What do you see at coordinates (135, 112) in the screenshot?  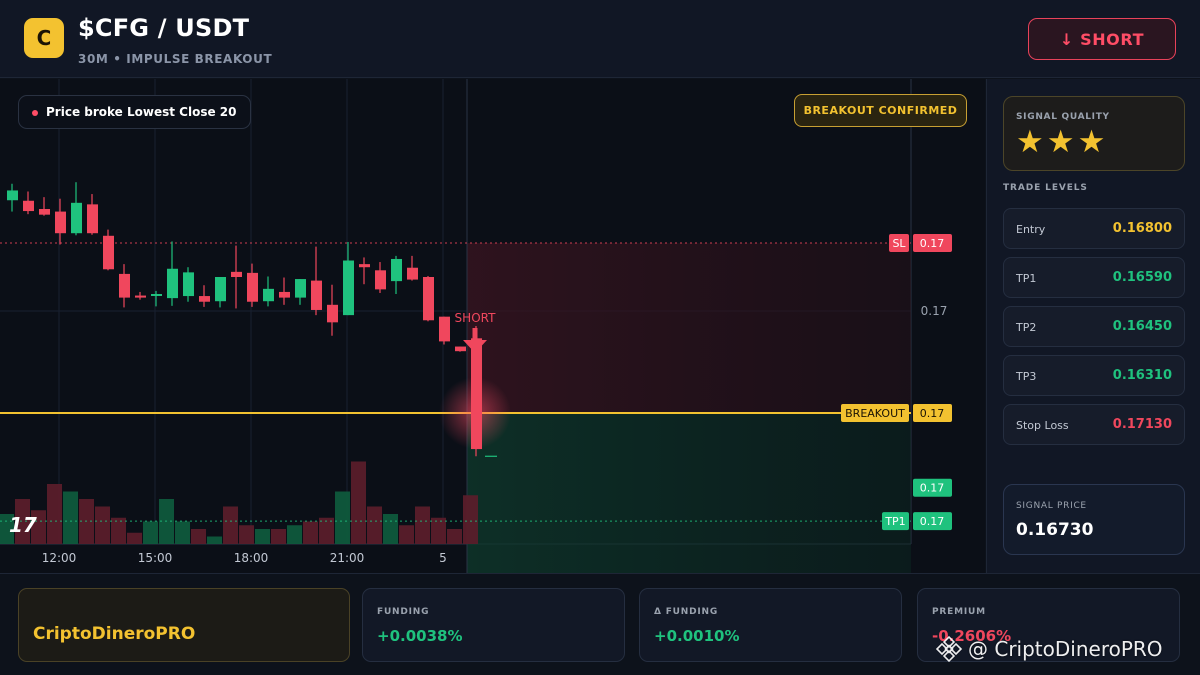 I see `breakout-info-pill: Price broke Lowest Close 20` at bounding box center [135, 112].